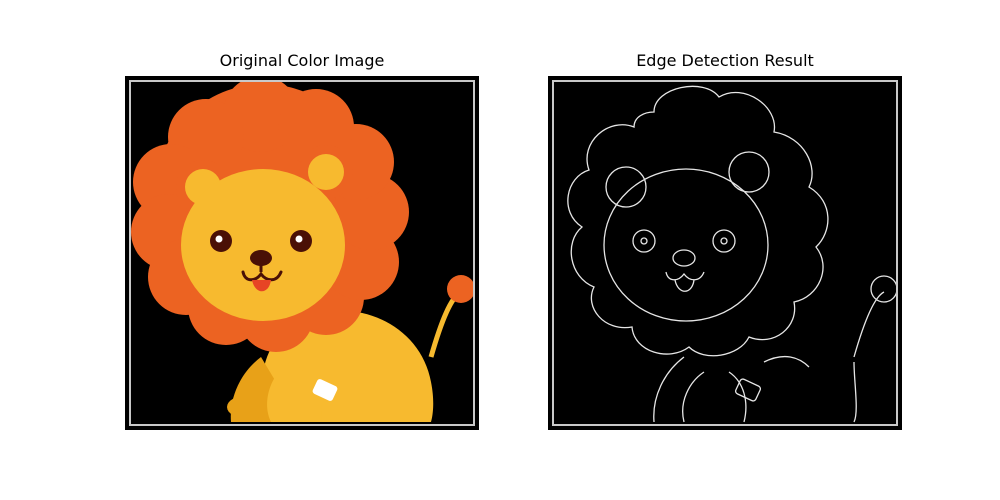 Image resolution: width=1000 pixels, height=500 pixels. What do you see at coordinates (261, 258) in the screenshot?
I see `lion-nose` at bounding box center [261, 258].